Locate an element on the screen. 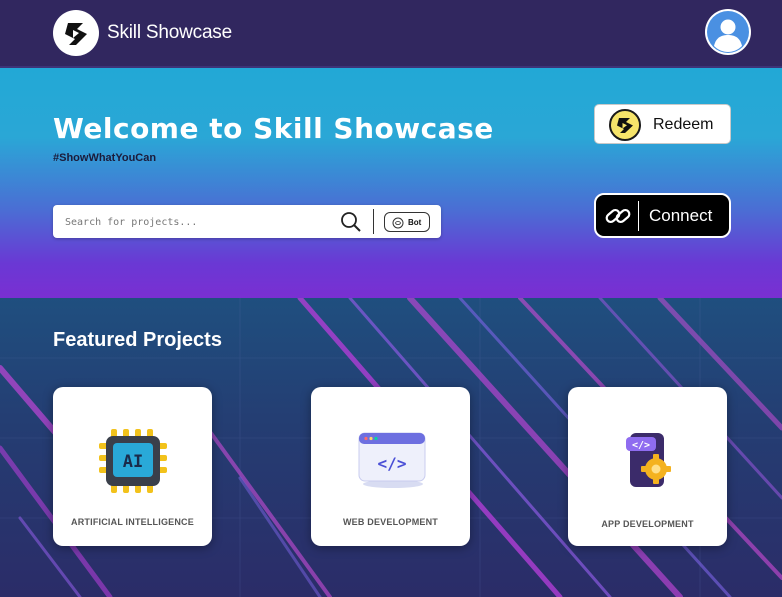  logo-icon is located at coordinates (76, 33).